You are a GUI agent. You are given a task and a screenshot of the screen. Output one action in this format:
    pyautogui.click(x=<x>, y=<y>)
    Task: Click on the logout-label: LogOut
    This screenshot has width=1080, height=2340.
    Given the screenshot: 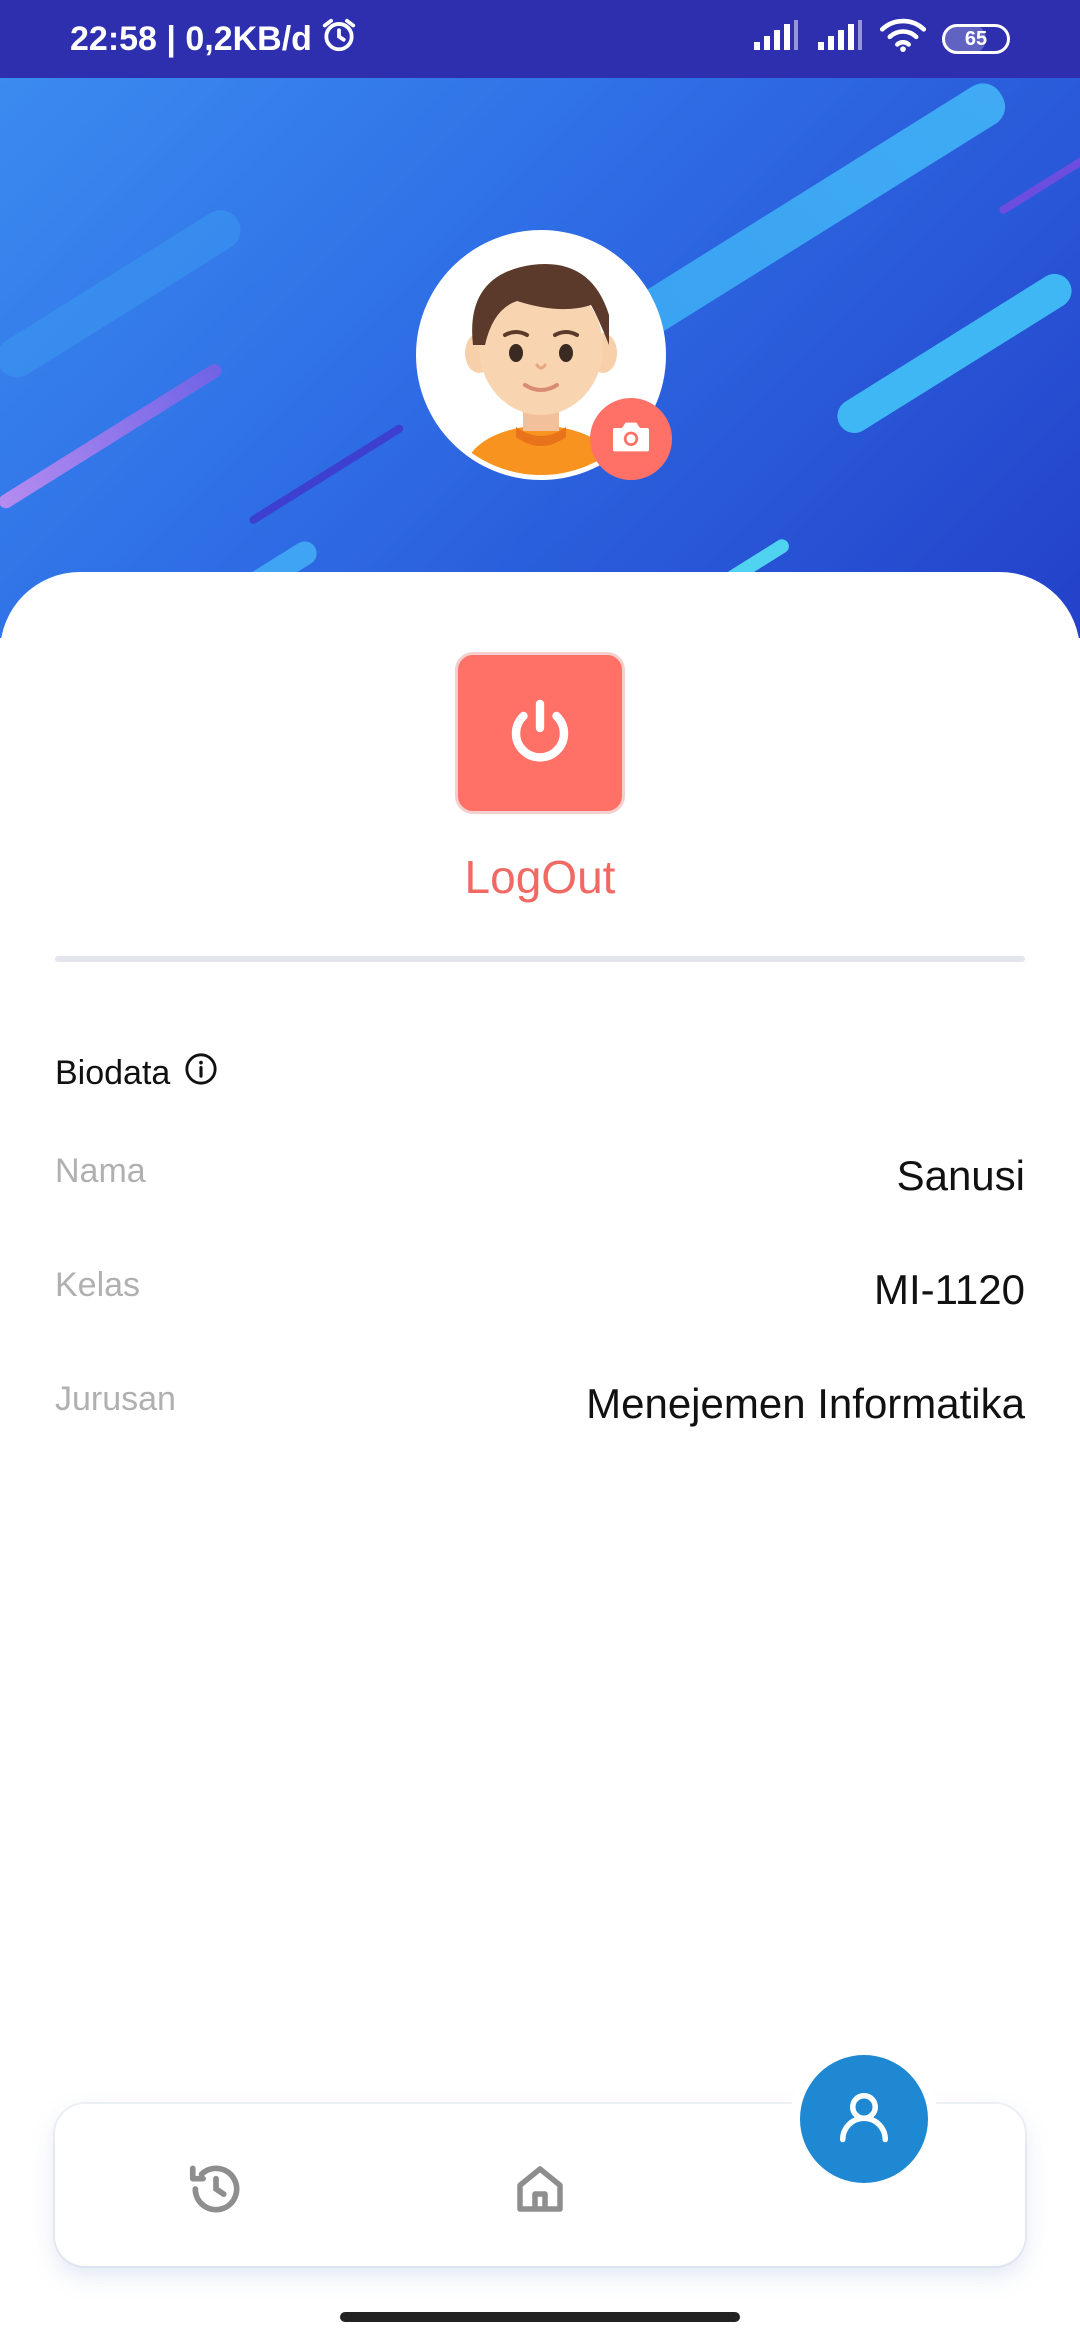 What is the action you would take?
    pyautogui.click(x=540, y=877)
    